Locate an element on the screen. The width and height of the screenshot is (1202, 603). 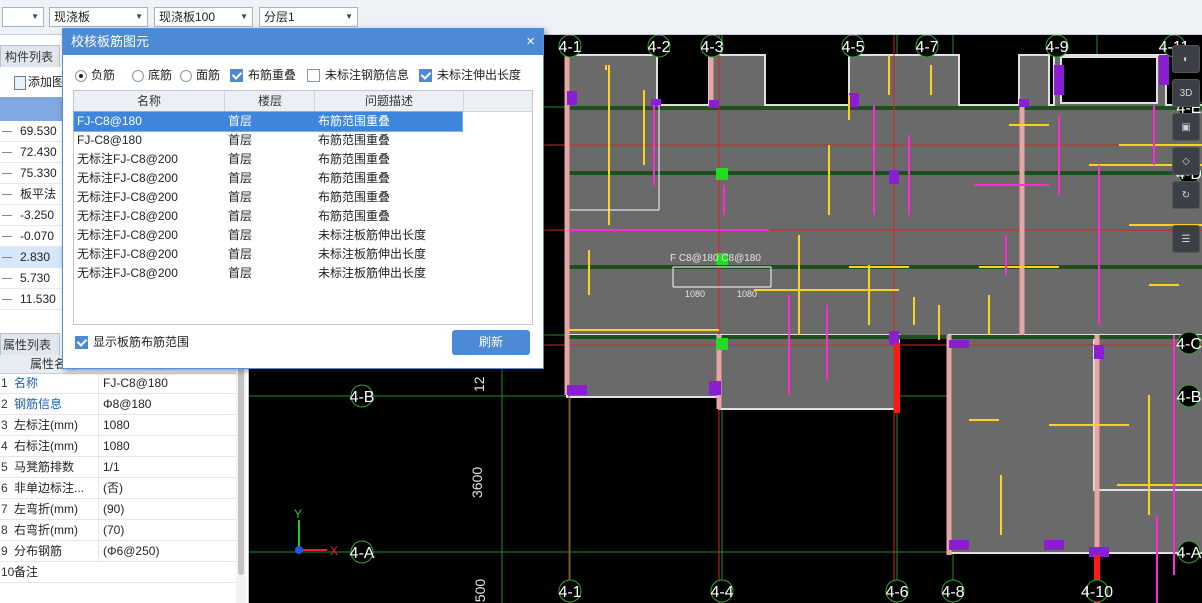
property-row: 5 马凳筋排数 1/1 is located at coordinates (118, 467).